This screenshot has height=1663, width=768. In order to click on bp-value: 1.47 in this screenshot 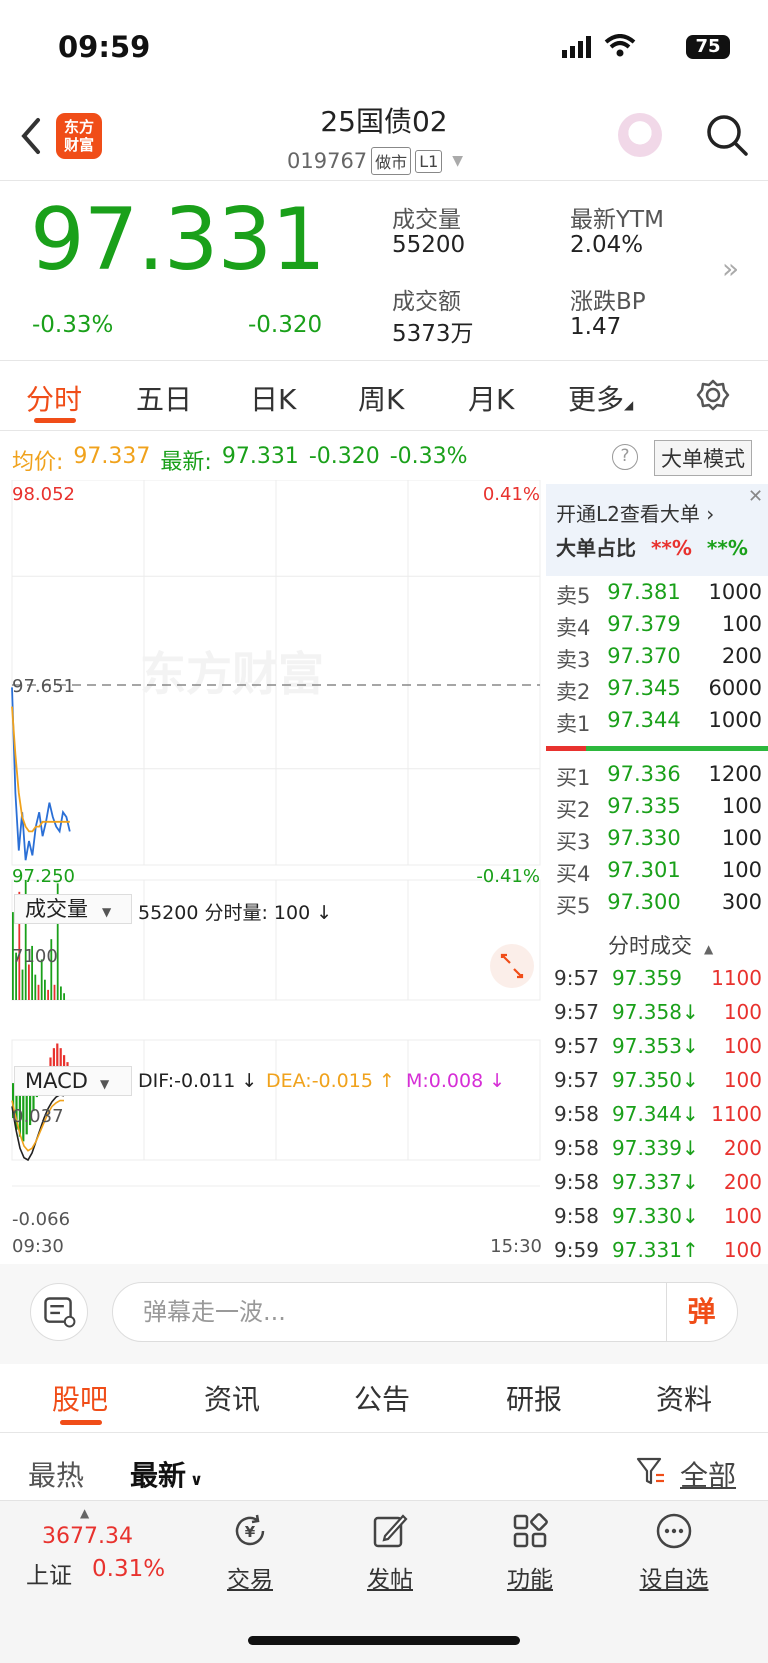, I will do `click(596, 327)`.